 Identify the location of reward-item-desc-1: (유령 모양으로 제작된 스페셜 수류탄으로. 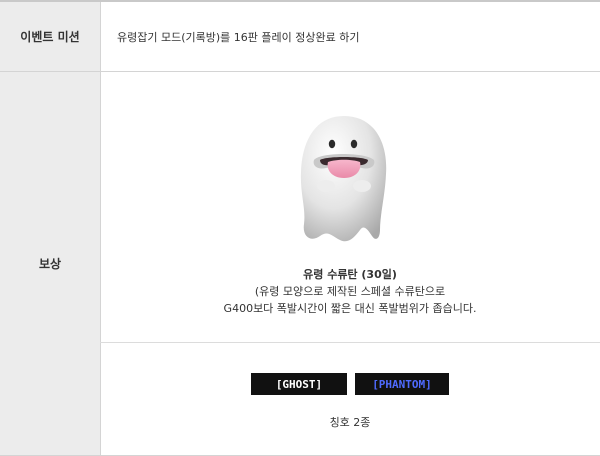
(350, 291).